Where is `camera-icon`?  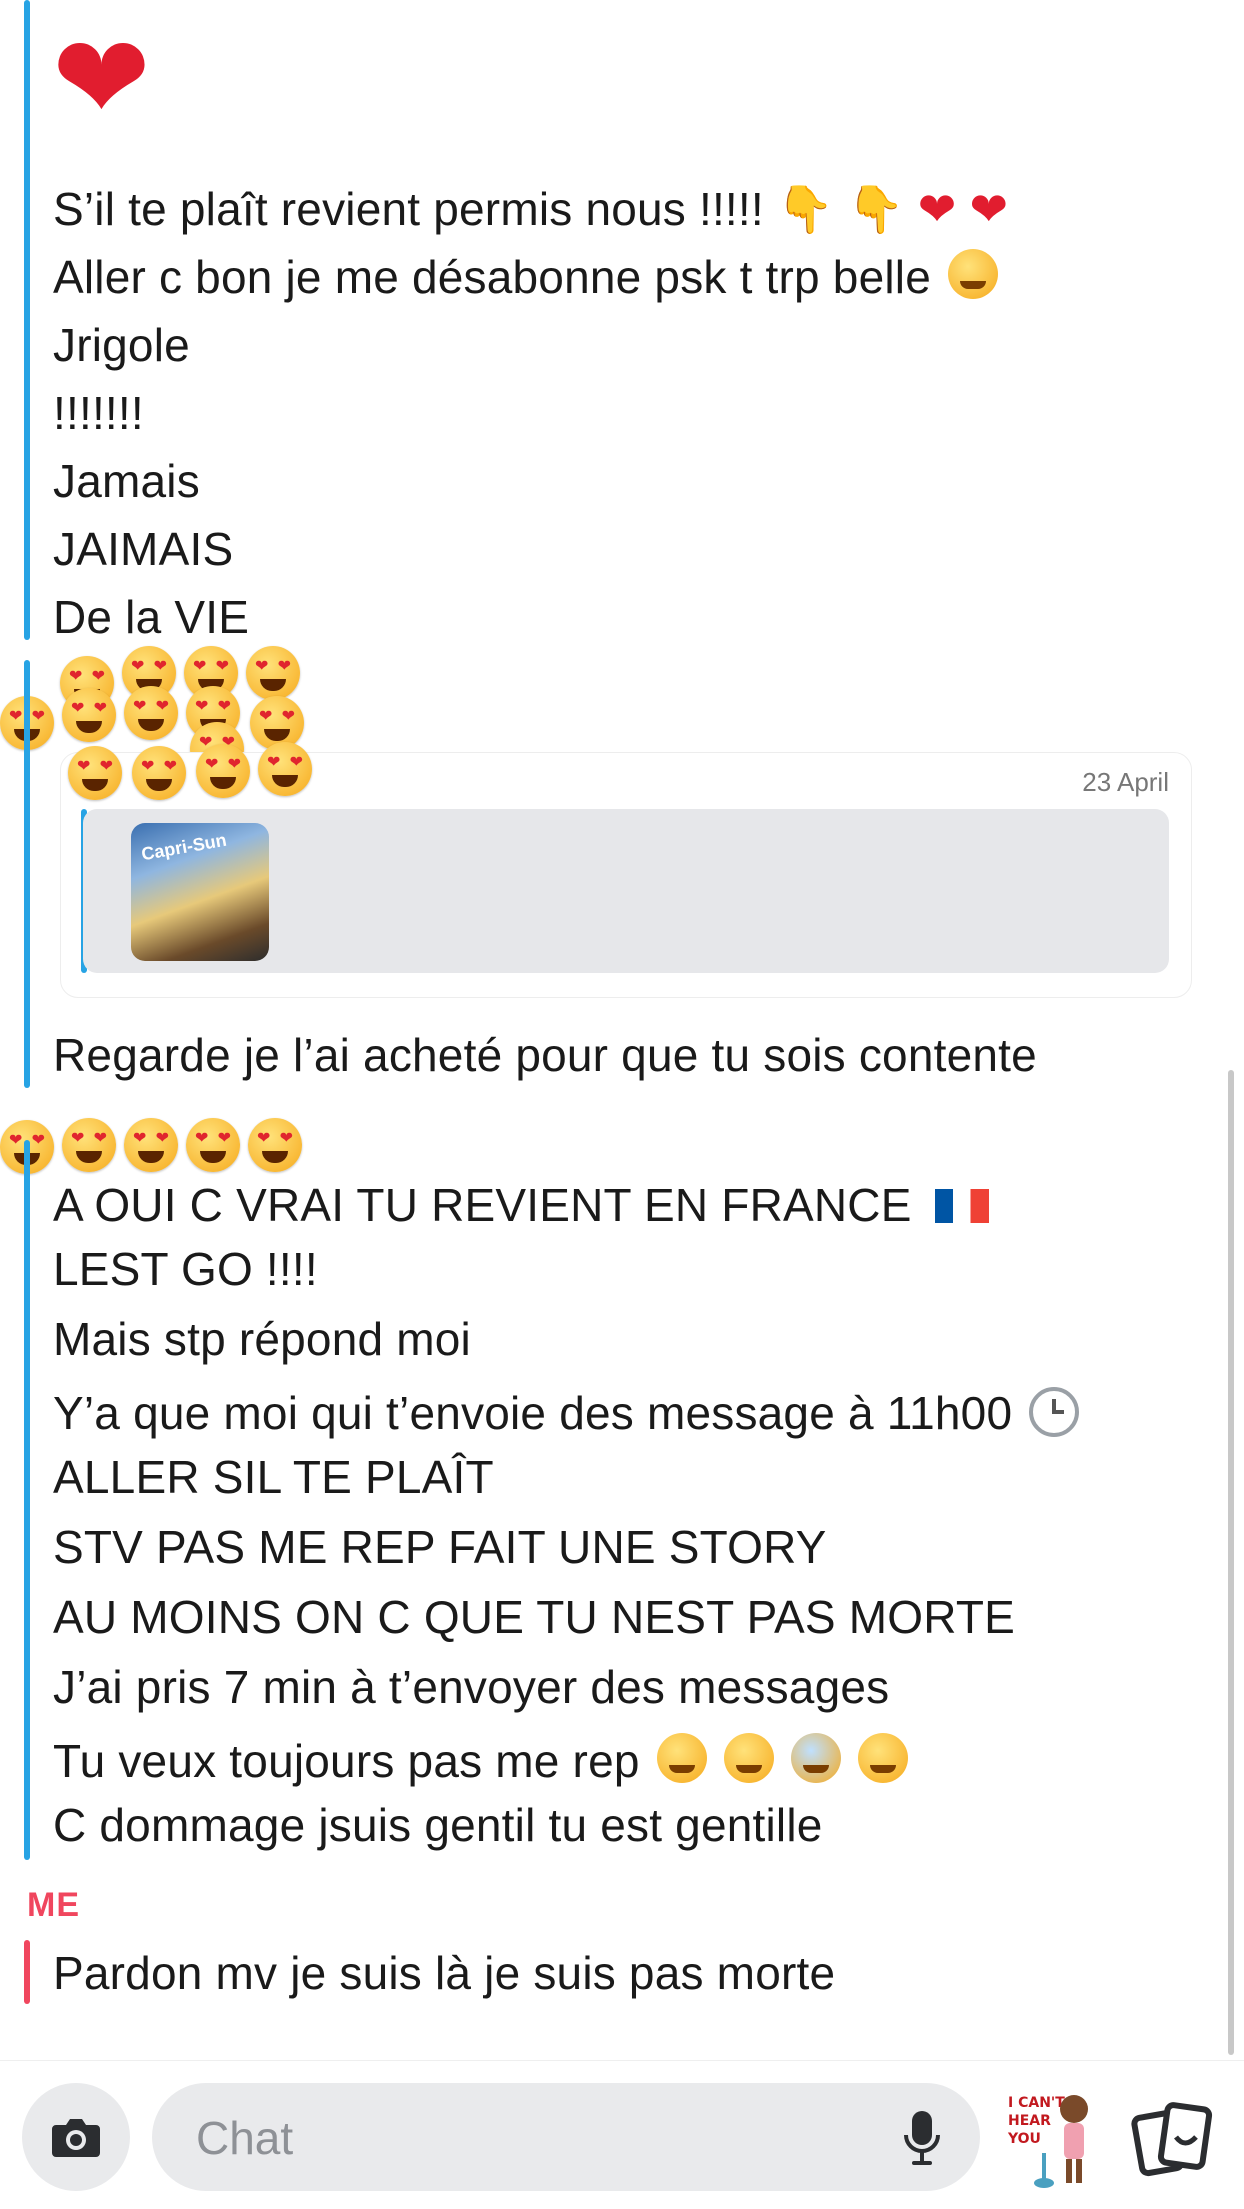 camera-icon is located at coordinates (76, 2138).